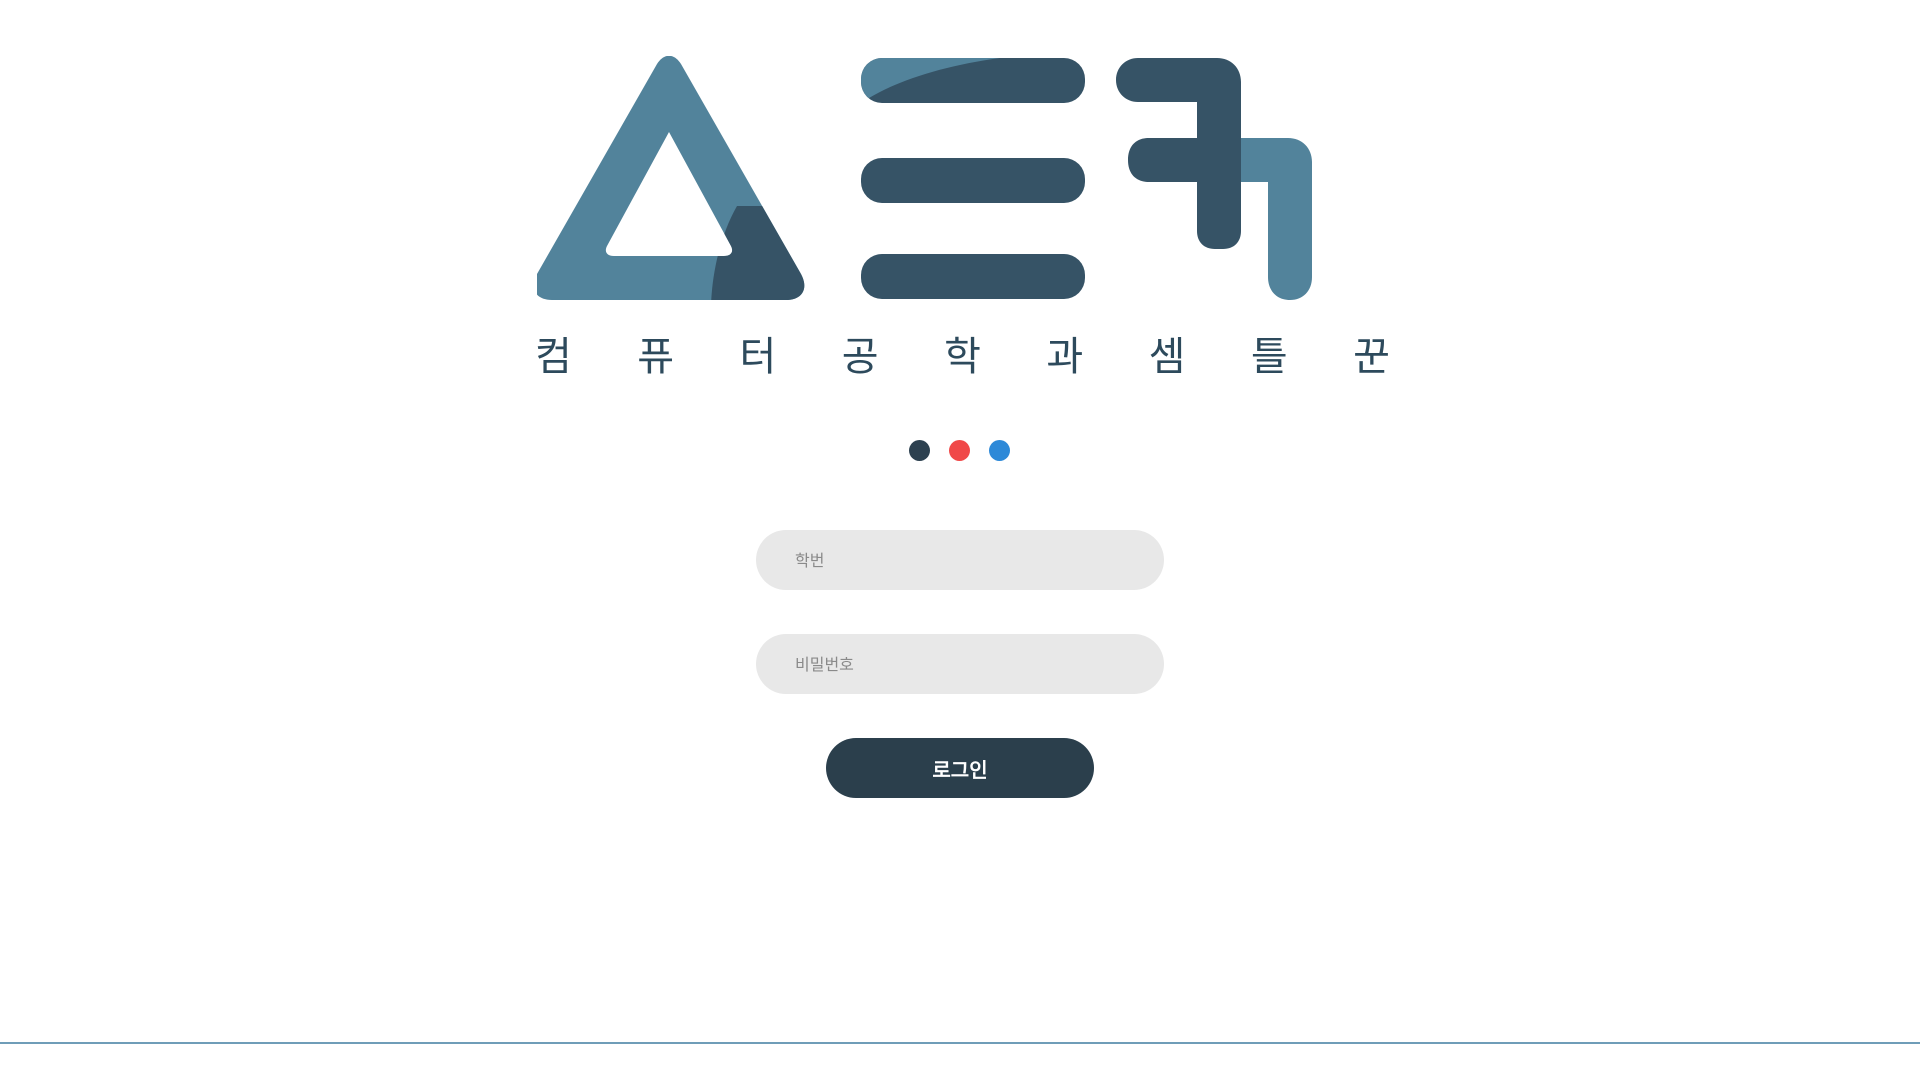 The height and width of the screenshot is (1065, 1920). I want to click on dot-indicators, so click(959, 450).